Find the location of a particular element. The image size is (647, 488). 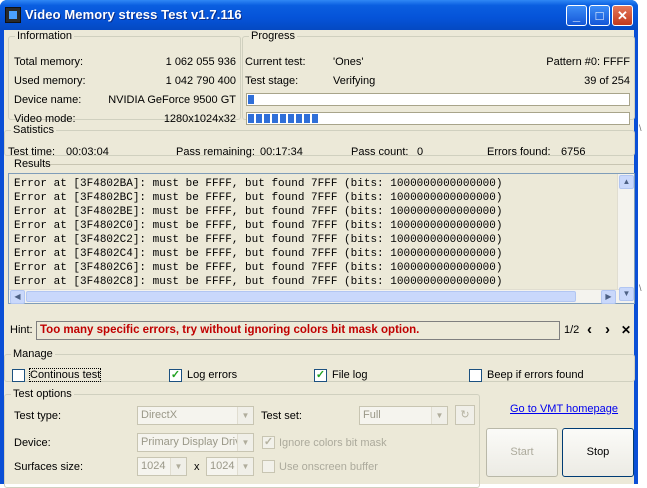

device-select: Primary Display Drive ▼ is located at coordinates (195, 442).